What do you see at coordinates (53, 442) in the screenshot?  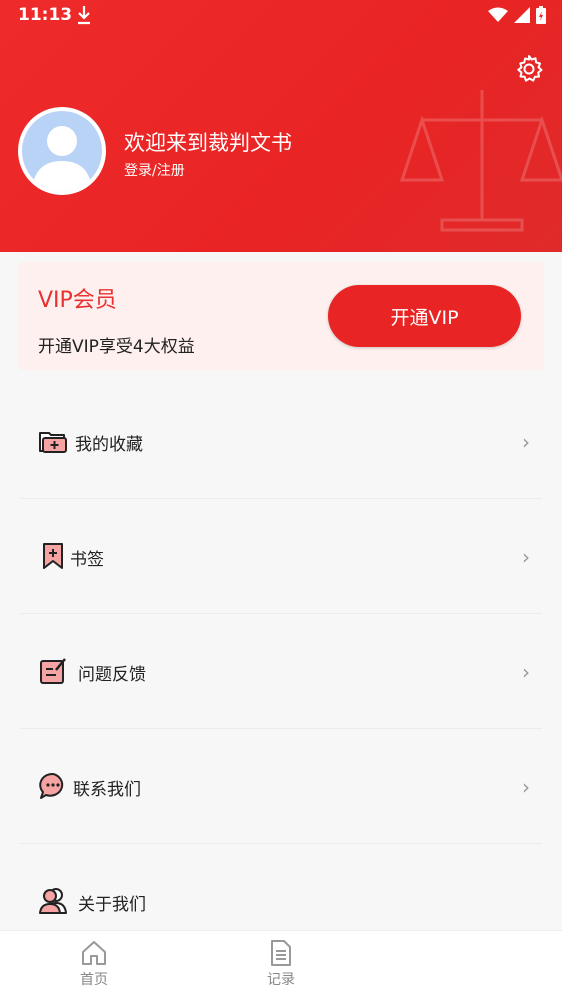 I see `folder-icon` at bounding box center [53, 442].